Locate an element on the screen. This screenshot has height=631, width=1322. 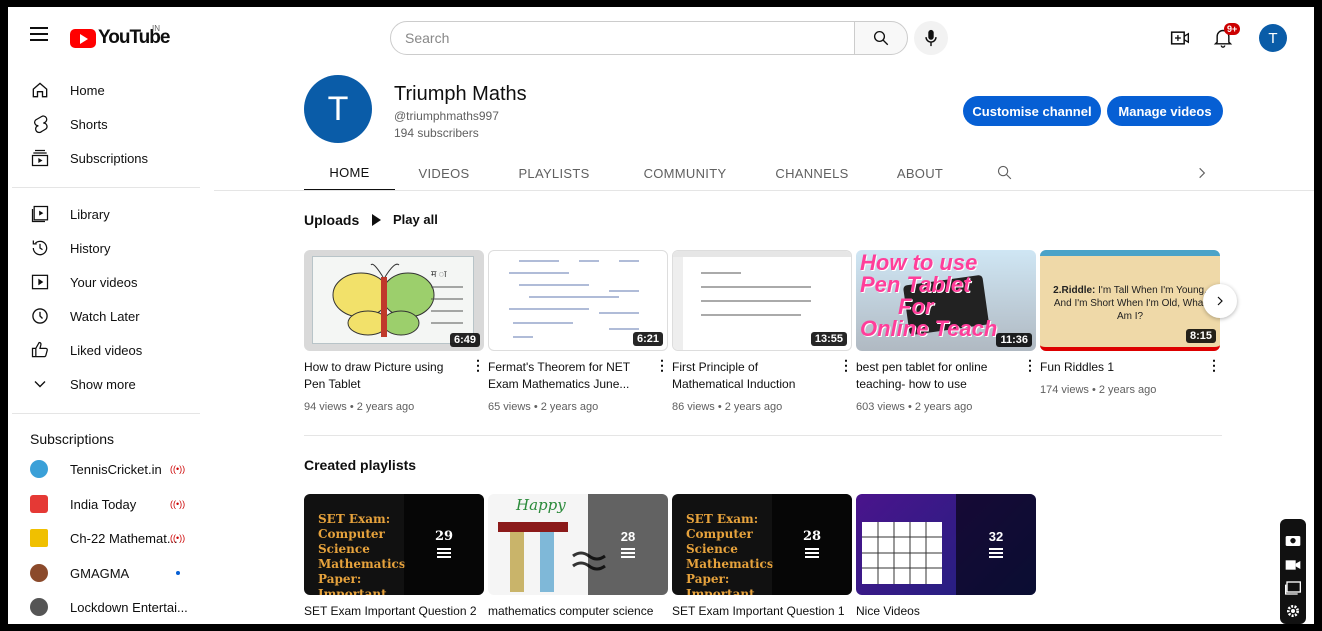
video-thumbnail: 6:21 is located at coordinates (578, 300).